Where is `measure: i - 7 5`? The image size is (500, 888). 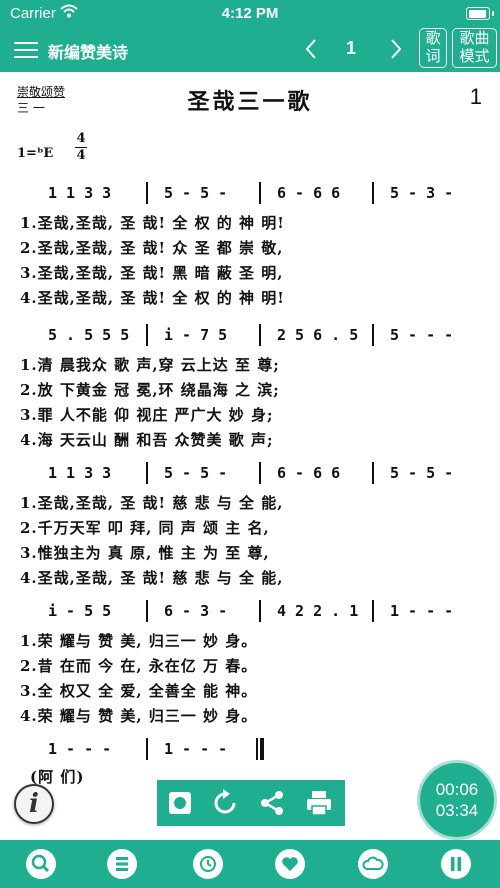
measure: i - 7 5 is located at coordinates (196, 335).